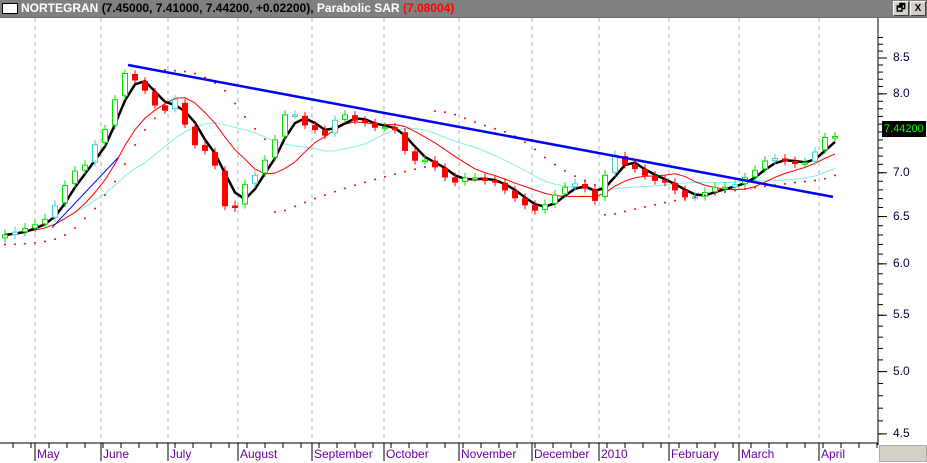  What do you see at coordinates (116, 454) in the screenshot?
I see `x-tick-label: June` at bounding box center [116, 454].